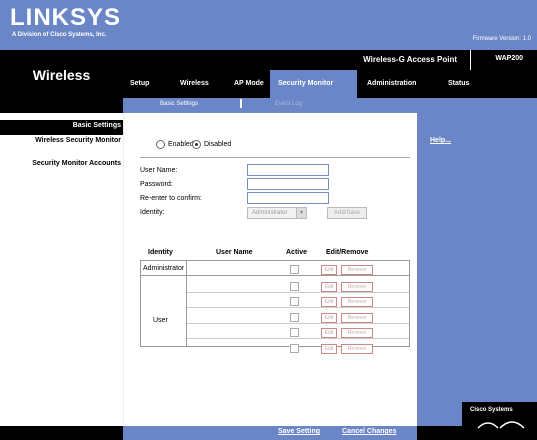 The width and height of the screenshot is (537, 440). Describe the element at coordinates (509, 58) in the screenshot. I see `product-model: WAP200` at that location.